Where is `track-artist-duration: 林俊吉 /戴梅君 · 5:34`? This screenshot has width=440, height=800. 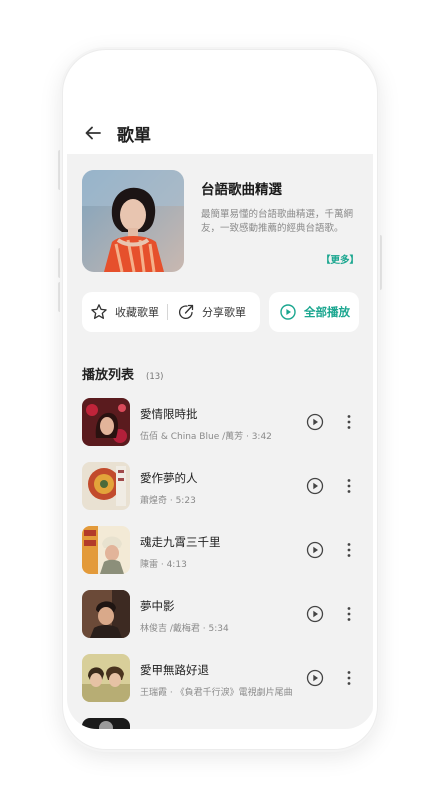
track-artist-duration: 林俊吉 /戴梅君 · 5:34 is located at coordinates (184, 629).